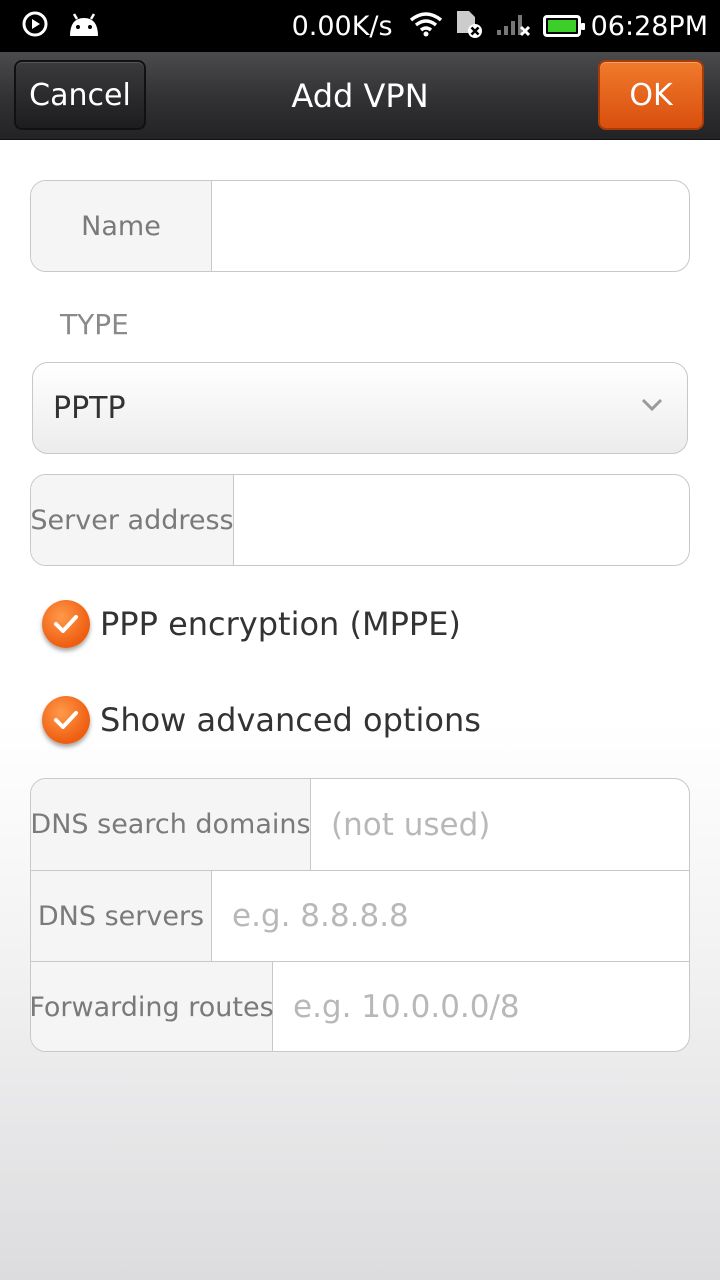 The image size is (720, 1280). What do you see at coordinates (342, 26) in the screenshot?
I see `network-speed: 0.00K/s` at bounding box center [342, 26].